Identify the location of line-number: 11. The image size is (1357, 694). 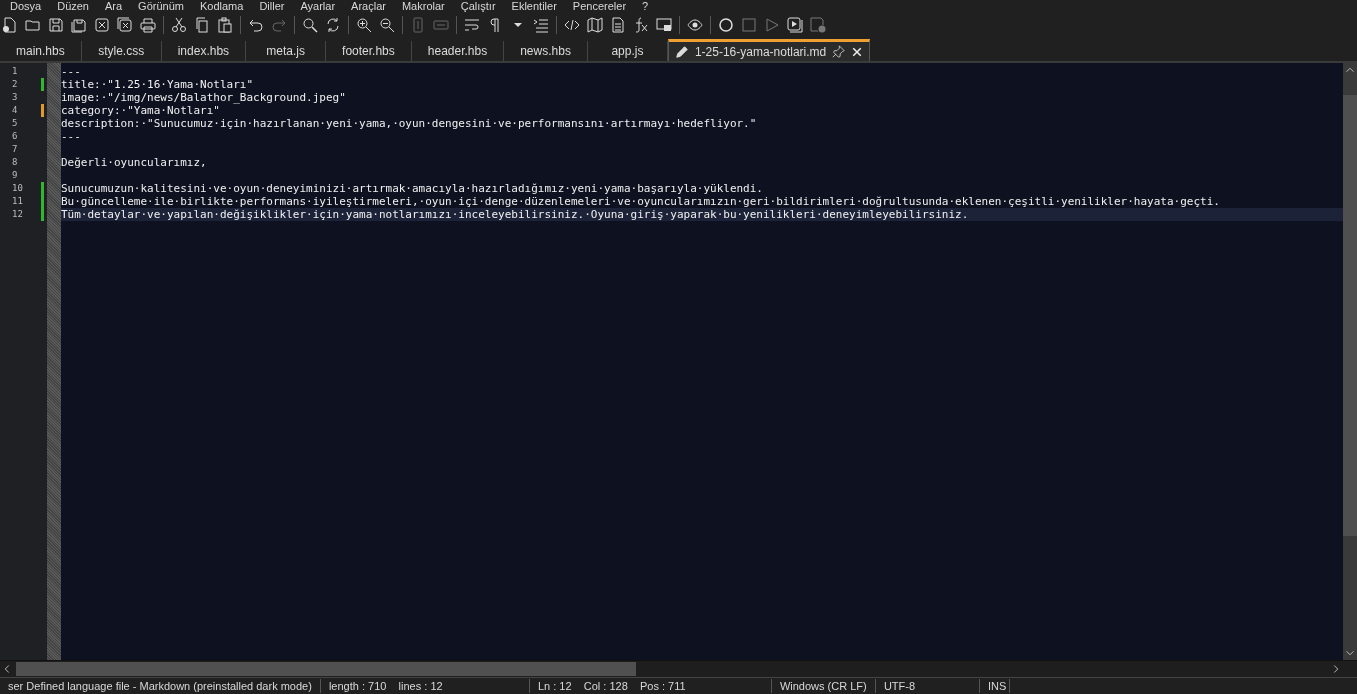
(17, 201).